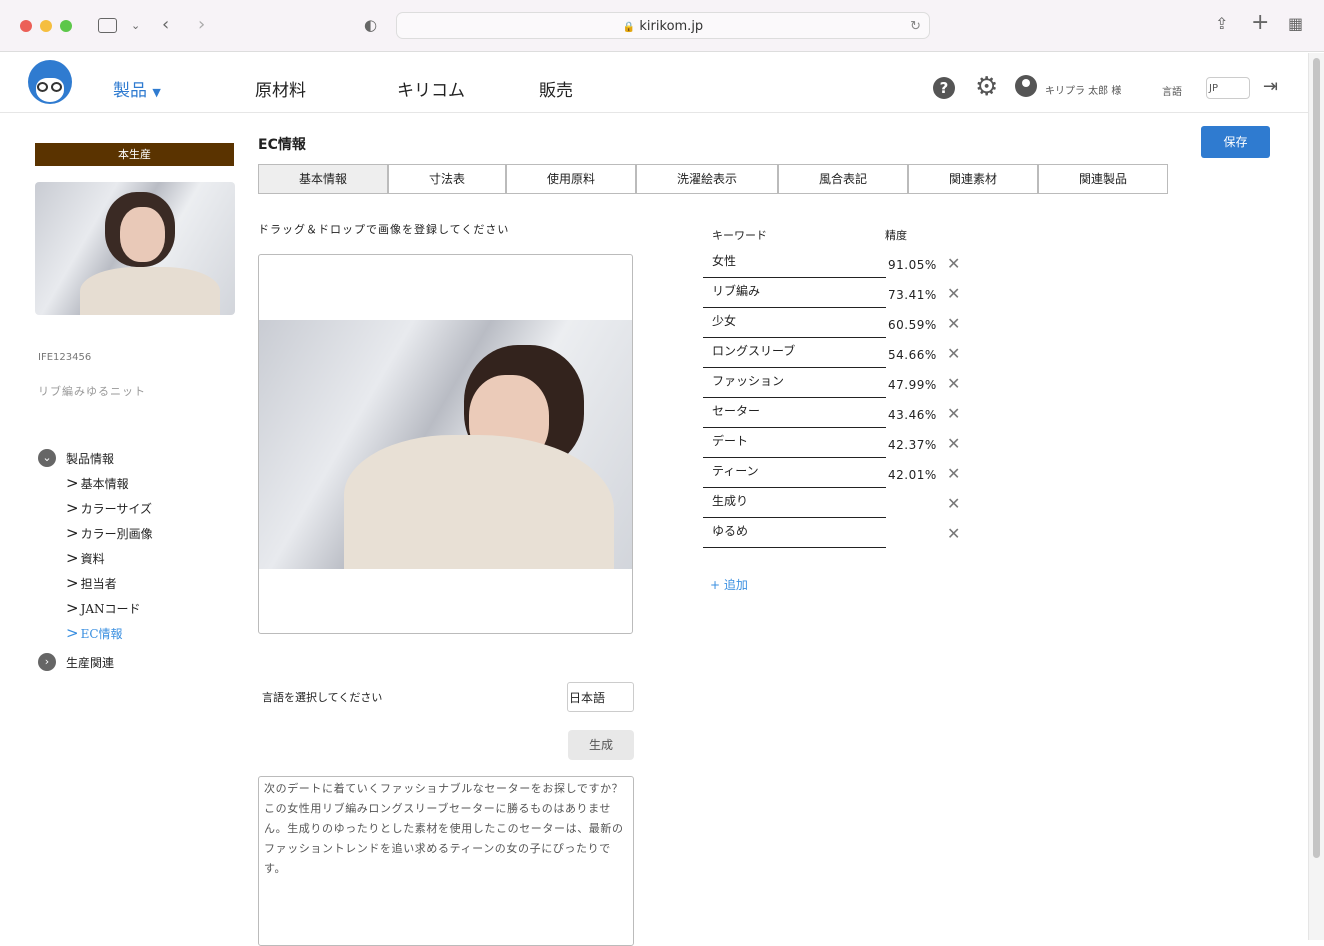 The image size is (1324, 946). Describe the element at coordinates (134, 154) in the screenshot. I see `status-badge: 本生産` at that location.